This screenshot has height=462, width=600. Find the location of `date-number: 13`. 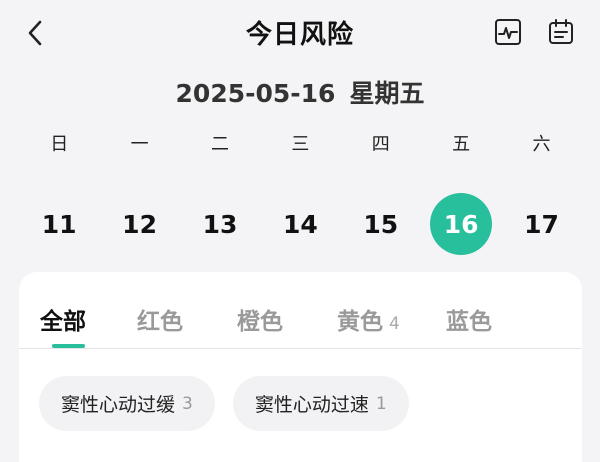

date-number: 13 is located at coordinates (220, 224).